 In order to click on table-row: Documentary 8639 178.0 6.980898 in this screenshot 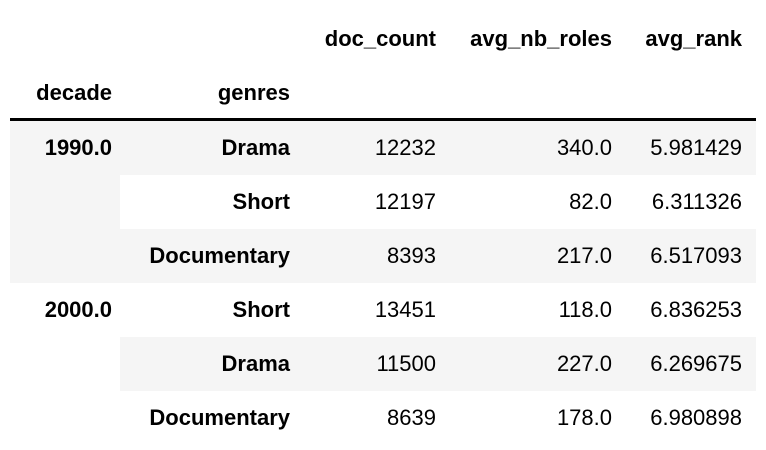, I will do `click(383, 418)`.